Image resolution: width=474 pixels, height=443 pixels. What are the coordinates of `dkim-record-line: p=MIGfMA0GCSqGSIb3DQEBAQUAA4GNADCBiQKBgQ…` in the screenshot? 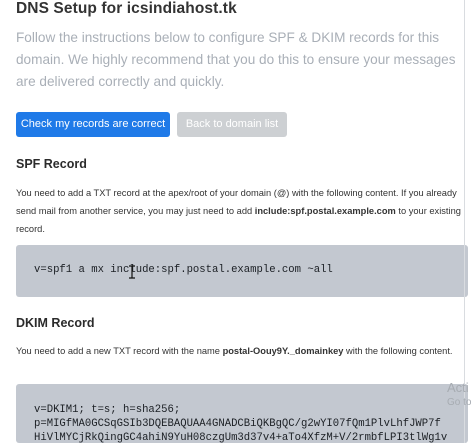 It's located at (237, 424).